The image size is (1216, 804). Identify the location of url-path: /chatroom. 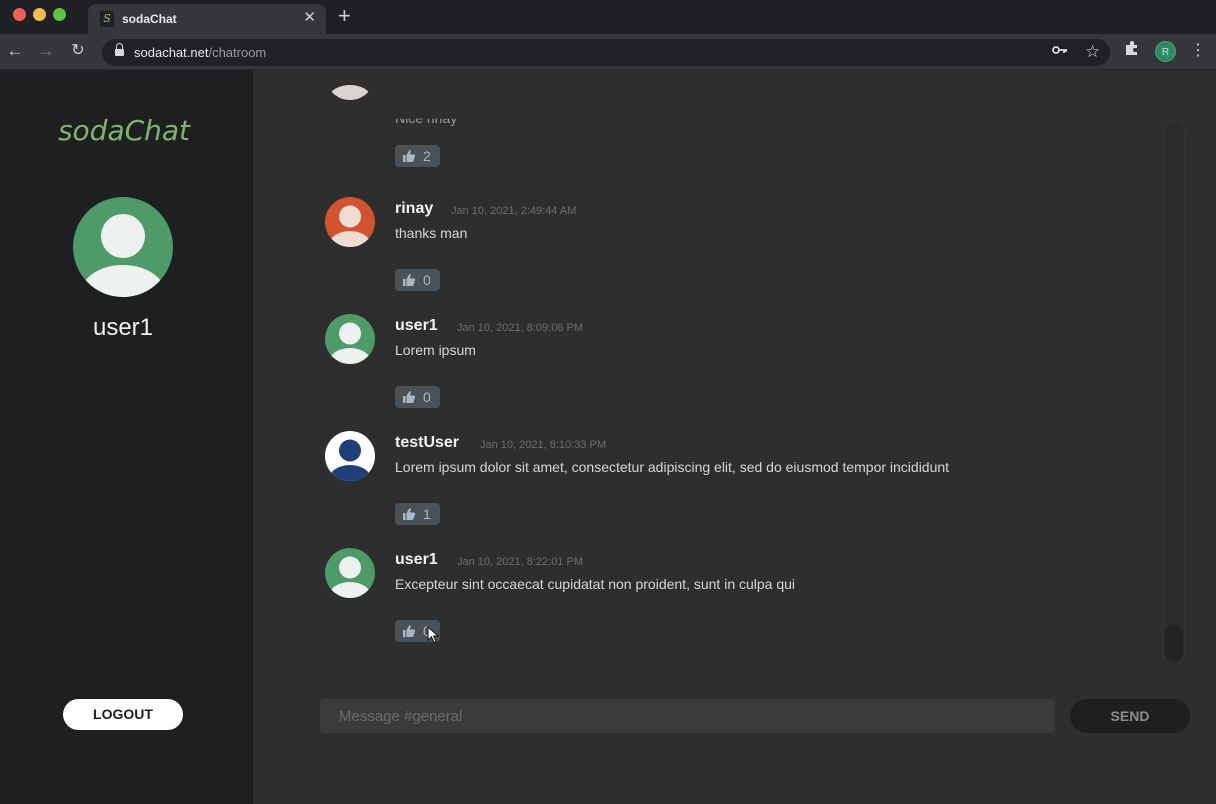
(237, 52).